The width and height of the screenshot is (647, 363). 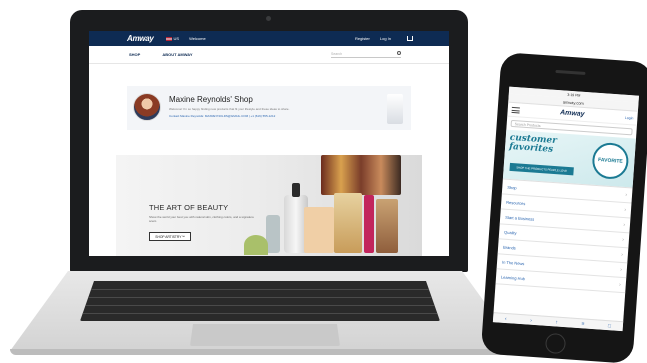 What do you see at coordinates (256, 245) in the screenshot?
I see `plant-decoration` at bounding box center [256, 245].